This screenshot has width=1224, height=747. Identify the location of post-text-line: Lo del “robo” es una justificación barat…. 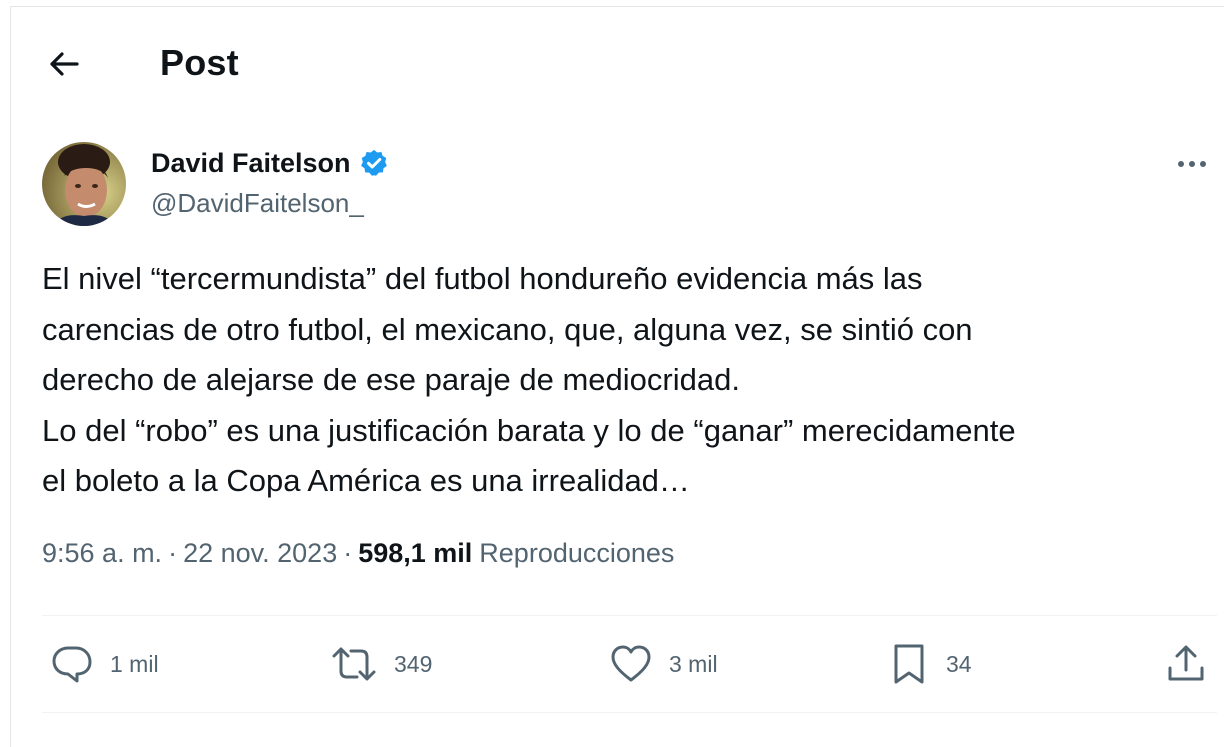
(529, 430).